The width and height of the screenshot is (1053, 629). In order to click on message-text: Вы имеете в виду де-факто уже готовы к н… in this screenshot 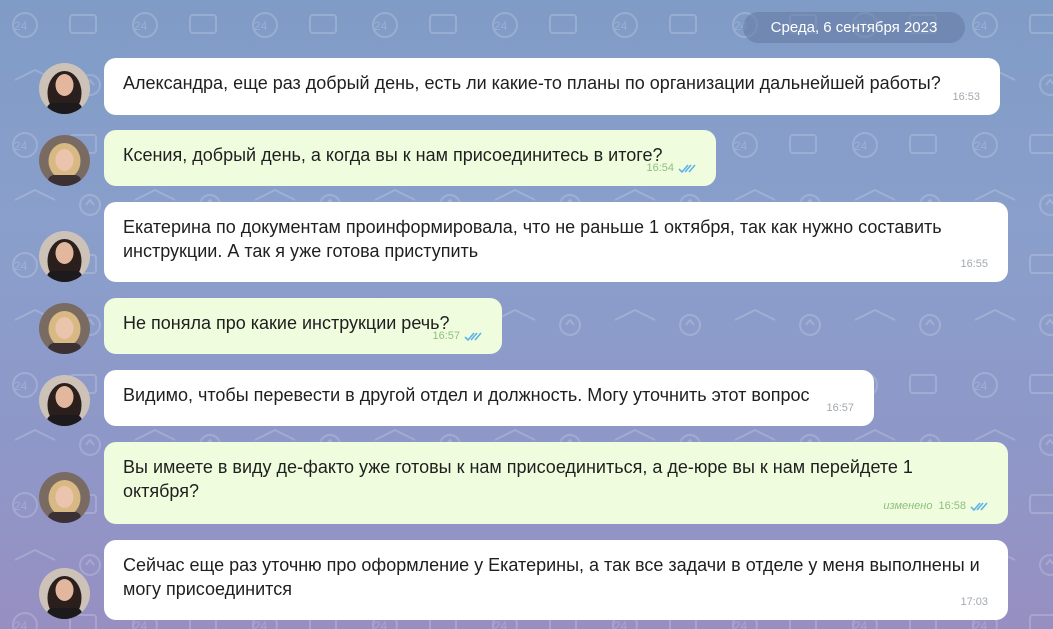, I will do `click(518, 479)`.